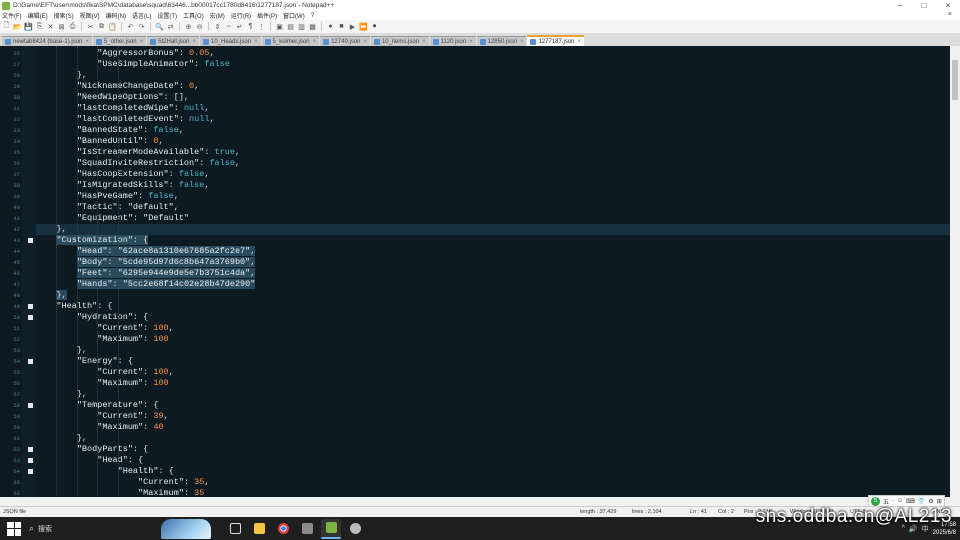  What do you see at coordinates (90, 15) in the screenshot?
I see `menu-view: 视图(V)` at bounding box center [90, 15].